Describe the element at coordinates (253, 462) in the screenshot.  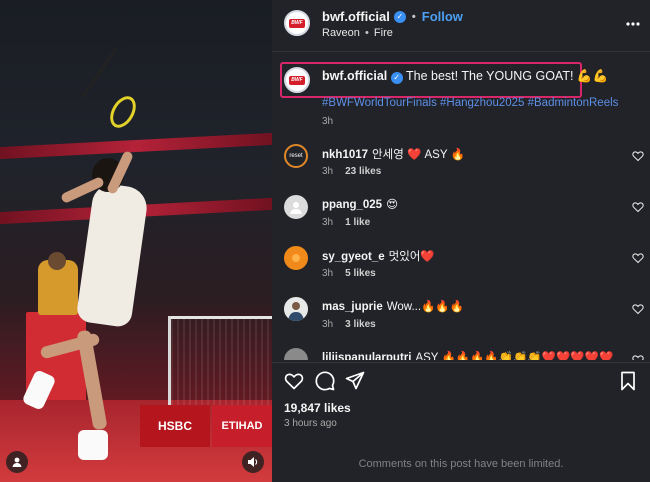
I see `speaker-icon` at that location.